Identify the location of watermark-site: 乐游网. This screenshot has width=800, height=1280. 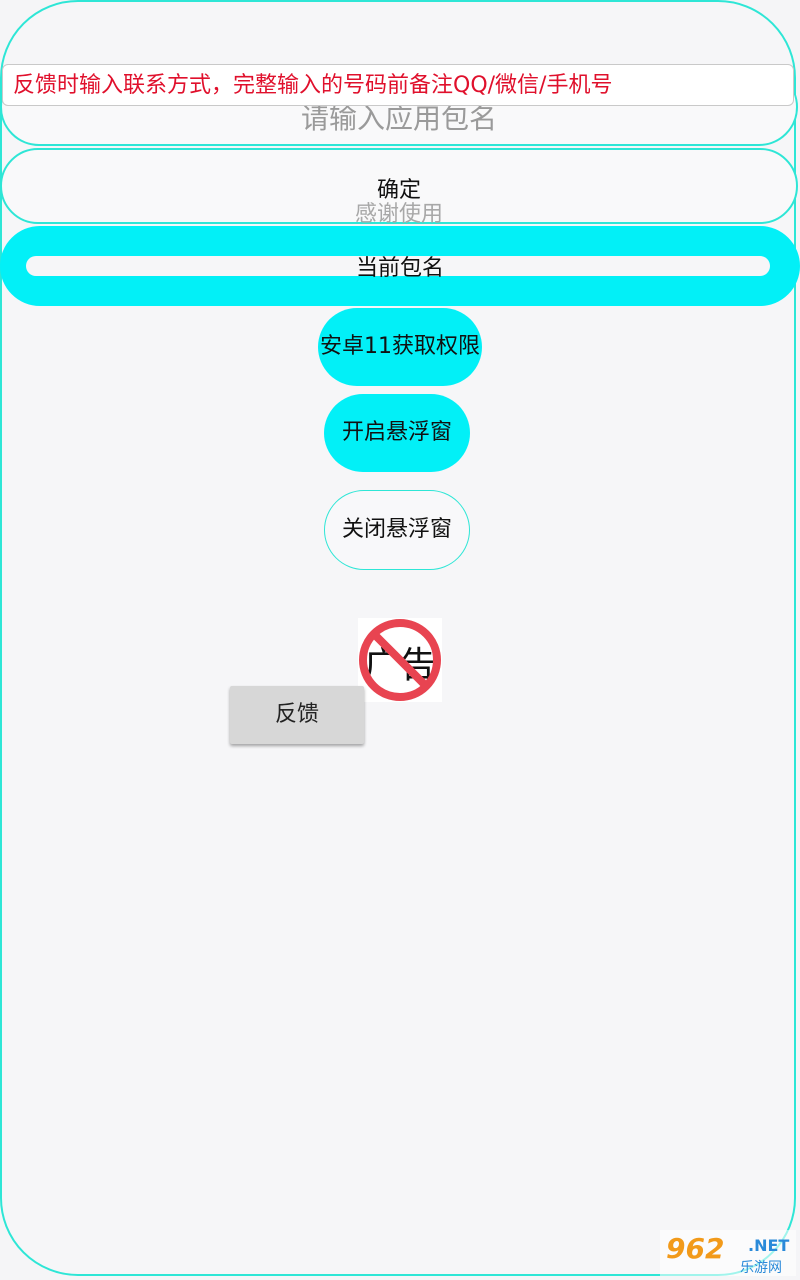
(761, 1268).